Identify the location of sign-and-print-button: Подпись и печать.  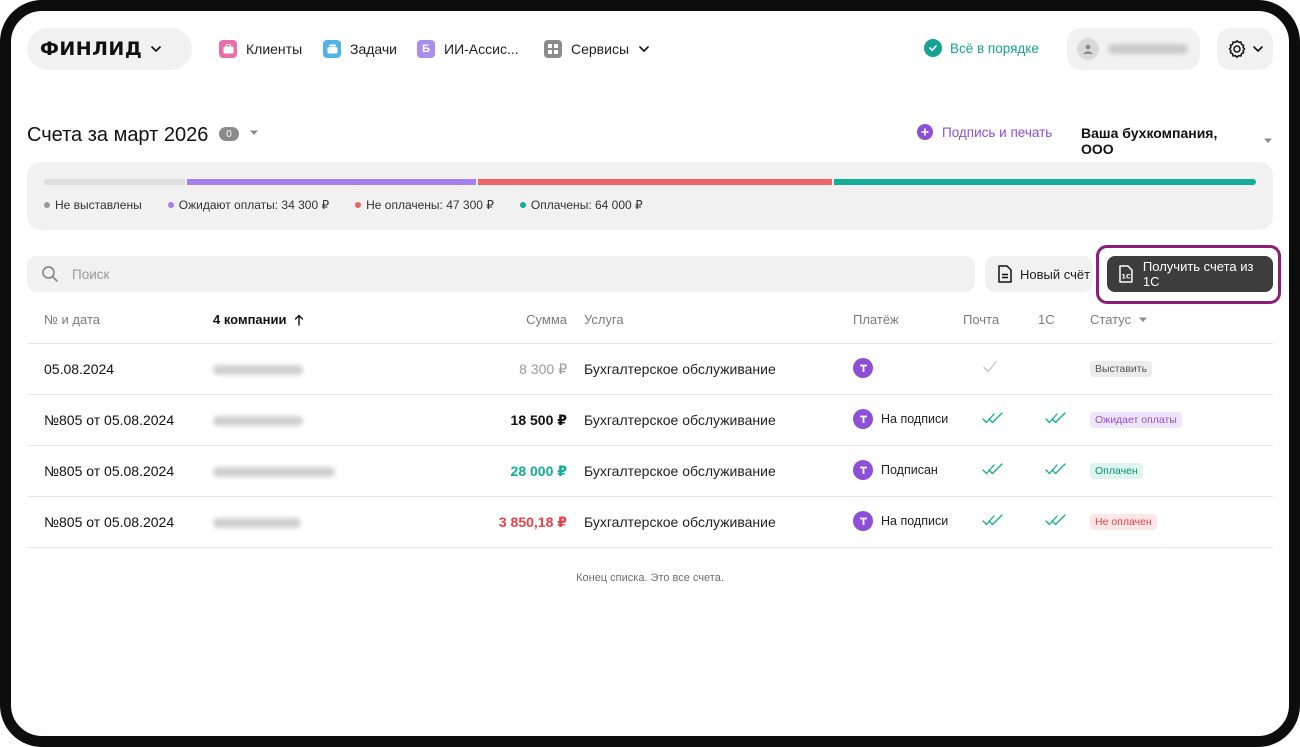
(984, 132).